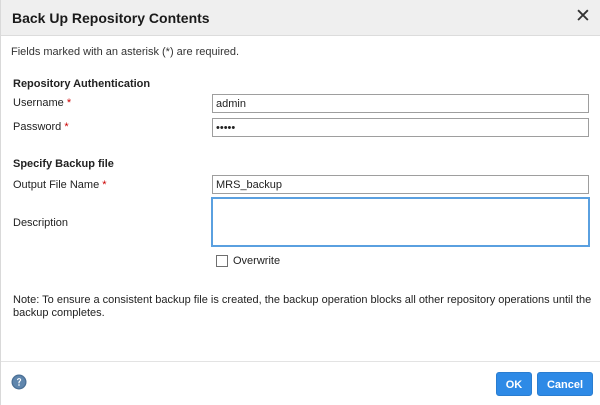  Describe the element at coordinates (56, 185) in the screenshot. I see `output-file-label-text: Output File Name` at that location.